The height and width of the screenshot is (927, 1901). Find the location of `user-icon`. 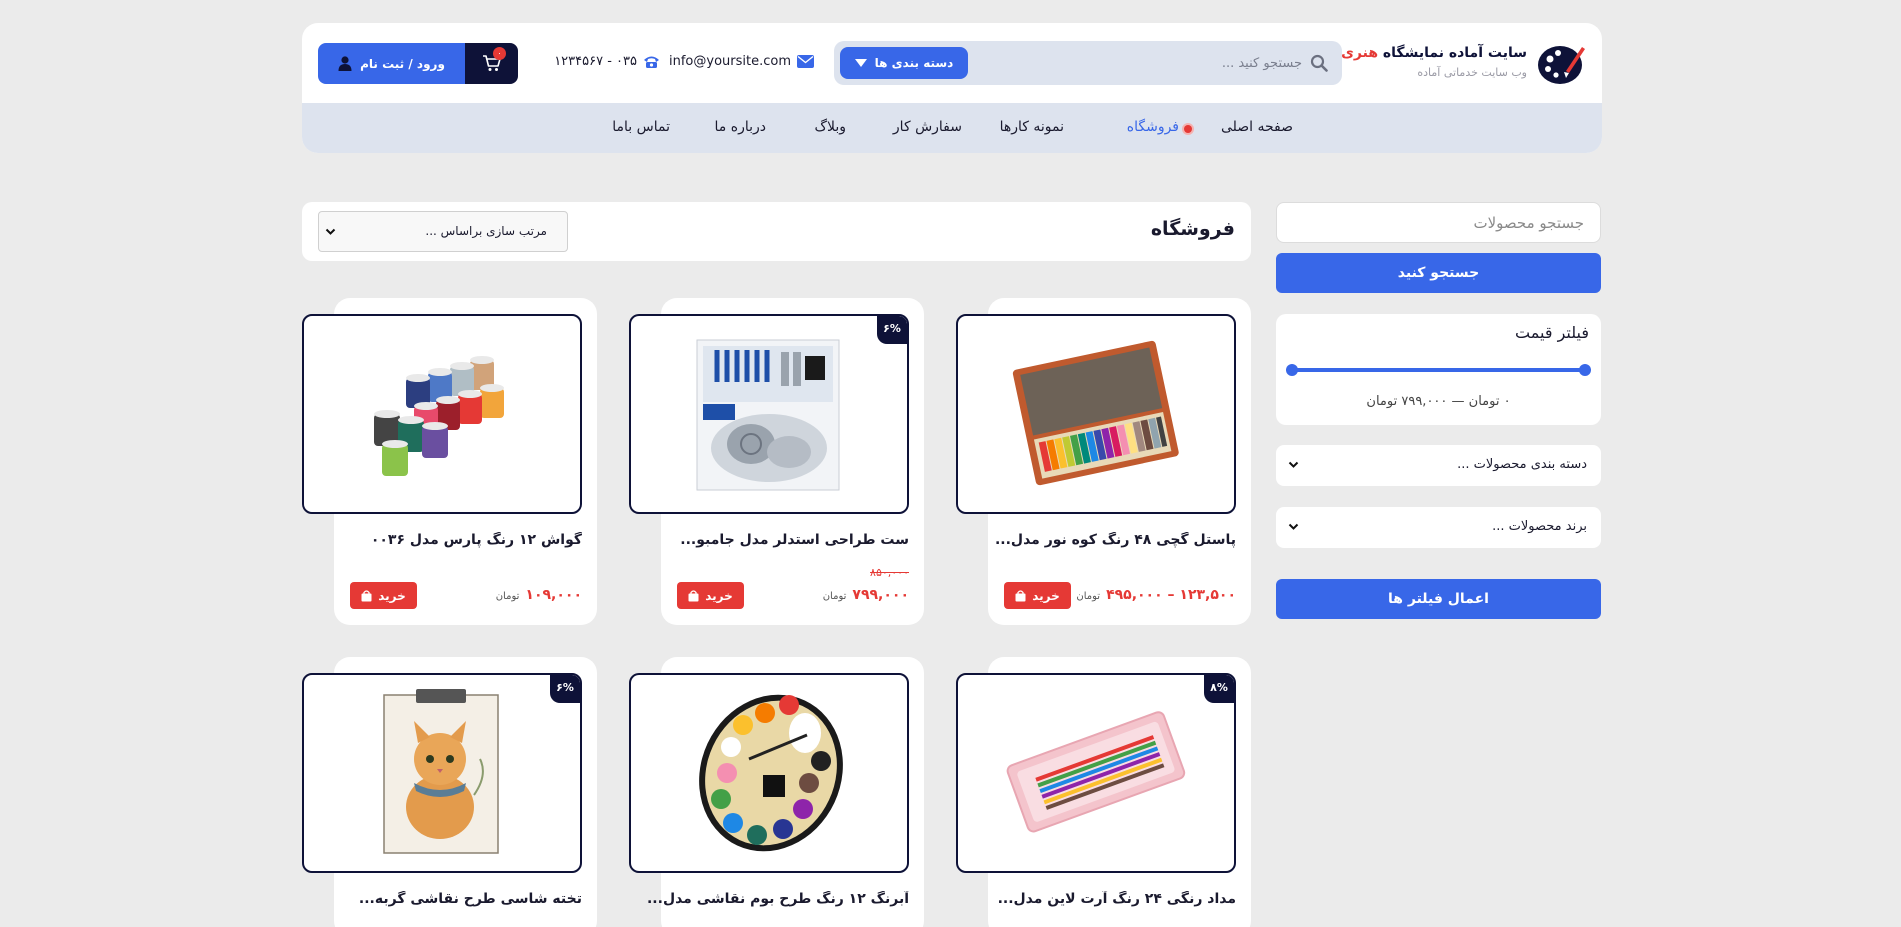

user-icon is located at coordinates (345, 63).